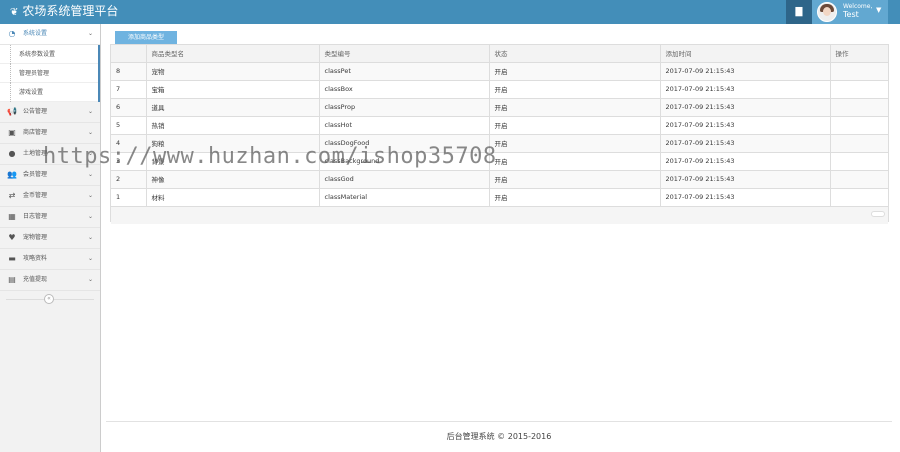 The image size is (900, 452). Describe the element at coordinates (859, 54) in the screenshot. I see `column-header: 操作` at that location.